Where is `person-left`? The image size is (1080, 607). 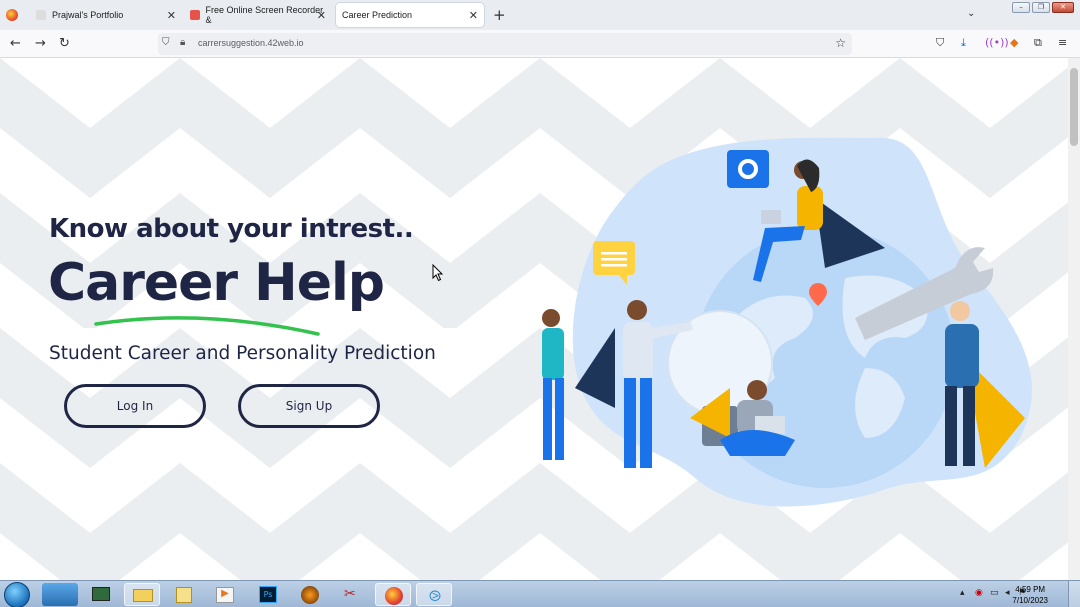 person-left is located at coordinates (553, 384).